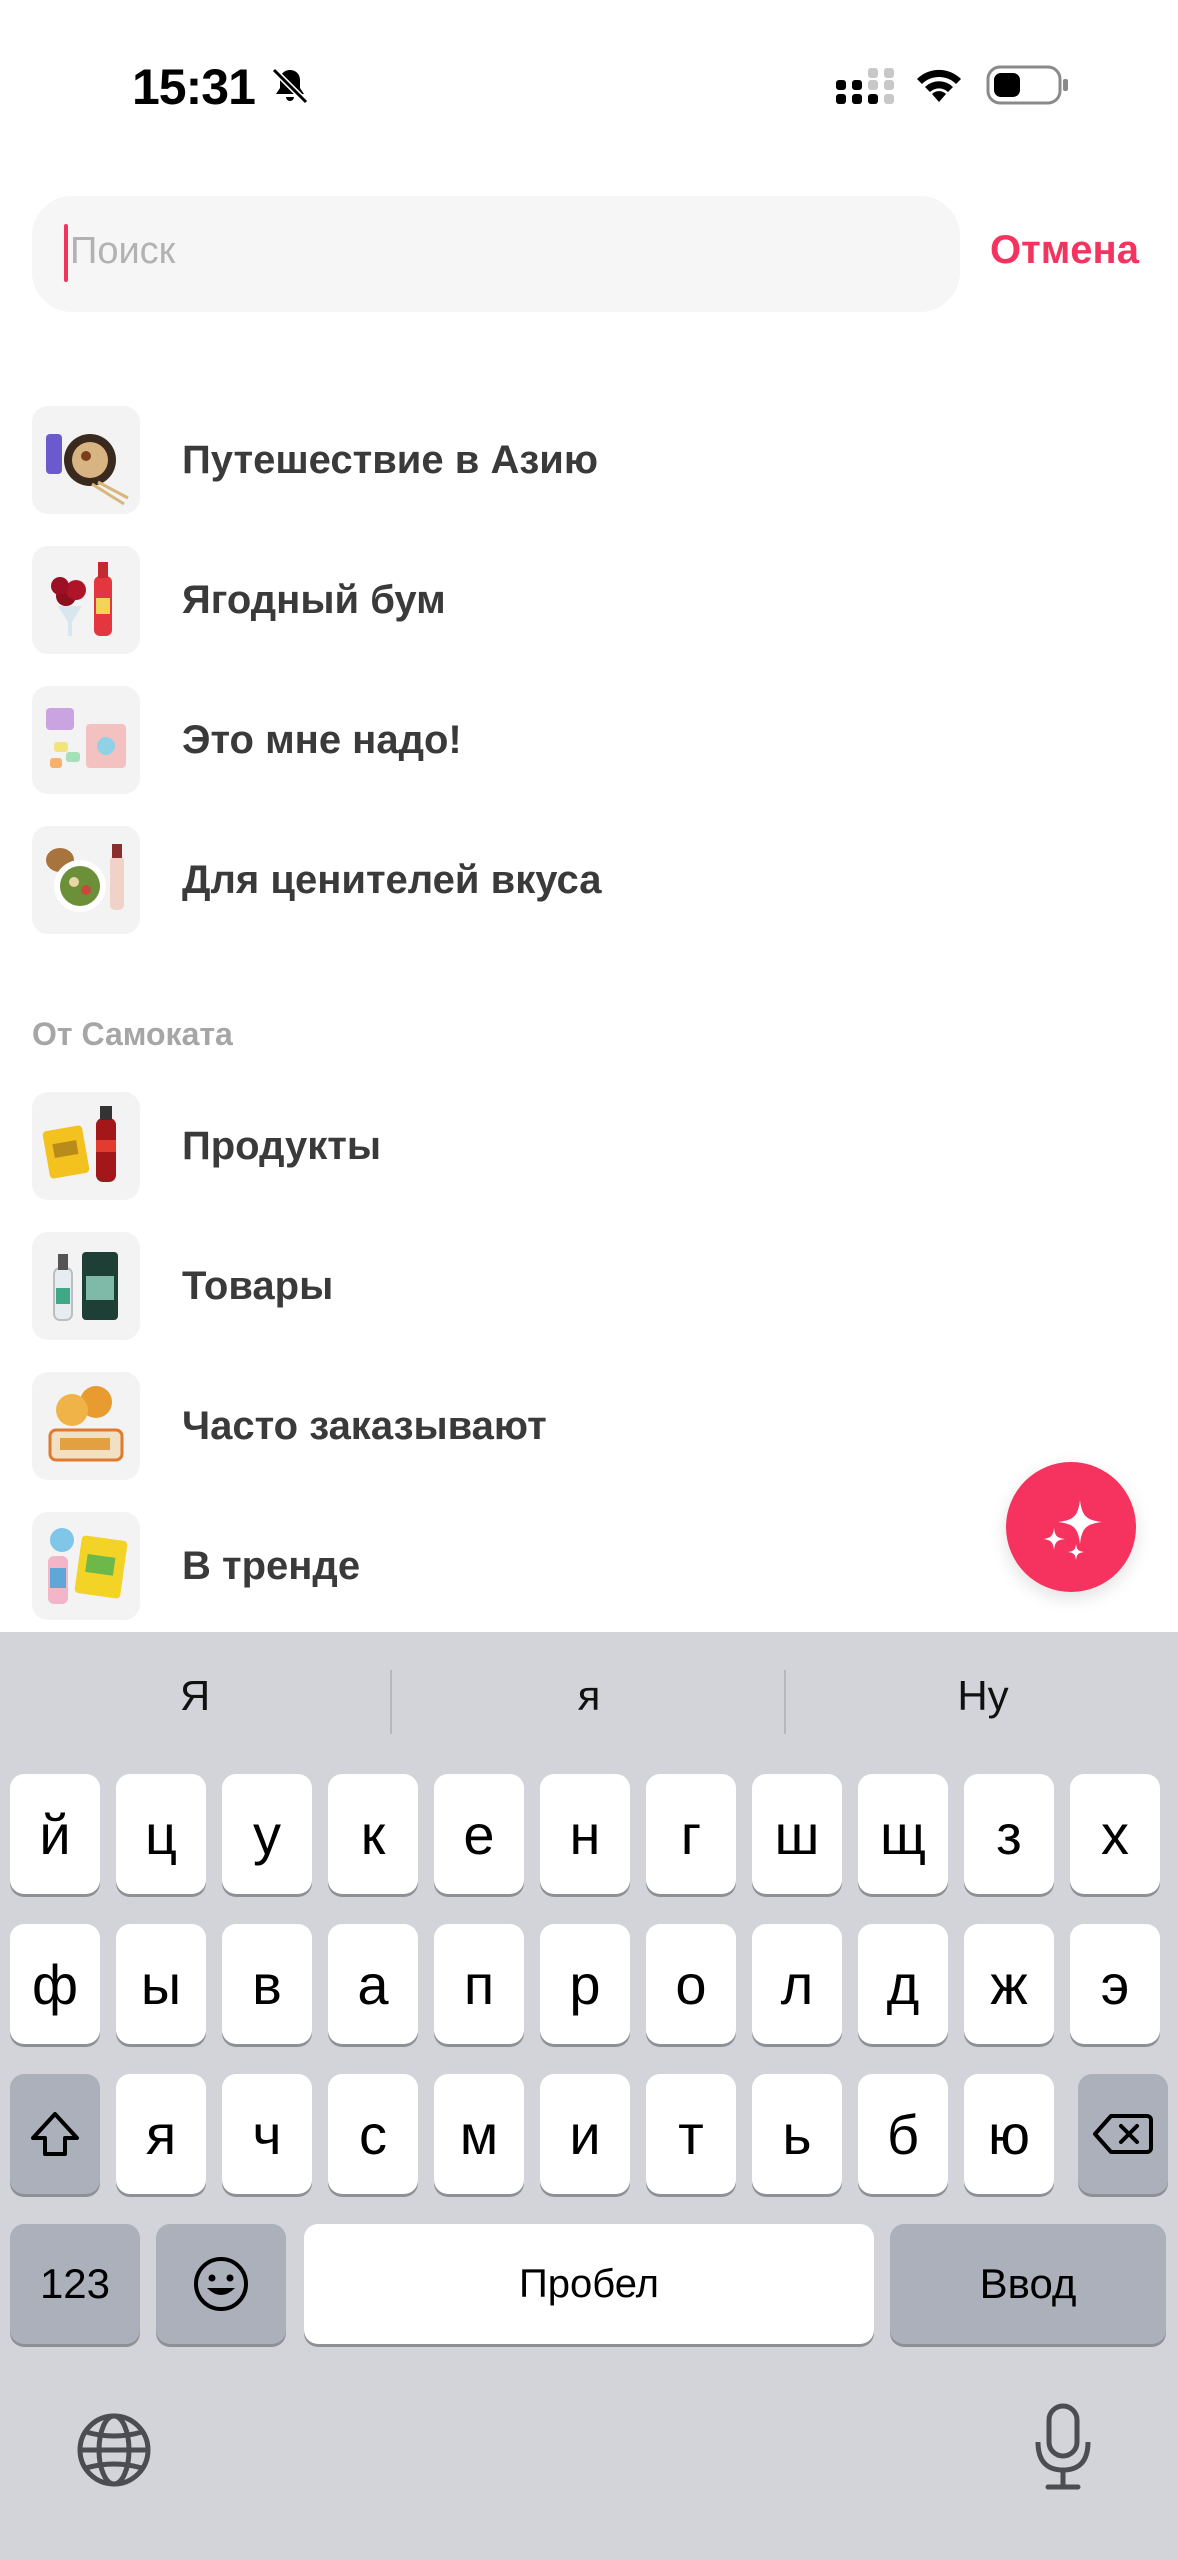 The height and width of the screenshot is (2560, 1178). Describe the element at coordinates (903, 1834) in the screenshot. I see `key: щ` at that location.